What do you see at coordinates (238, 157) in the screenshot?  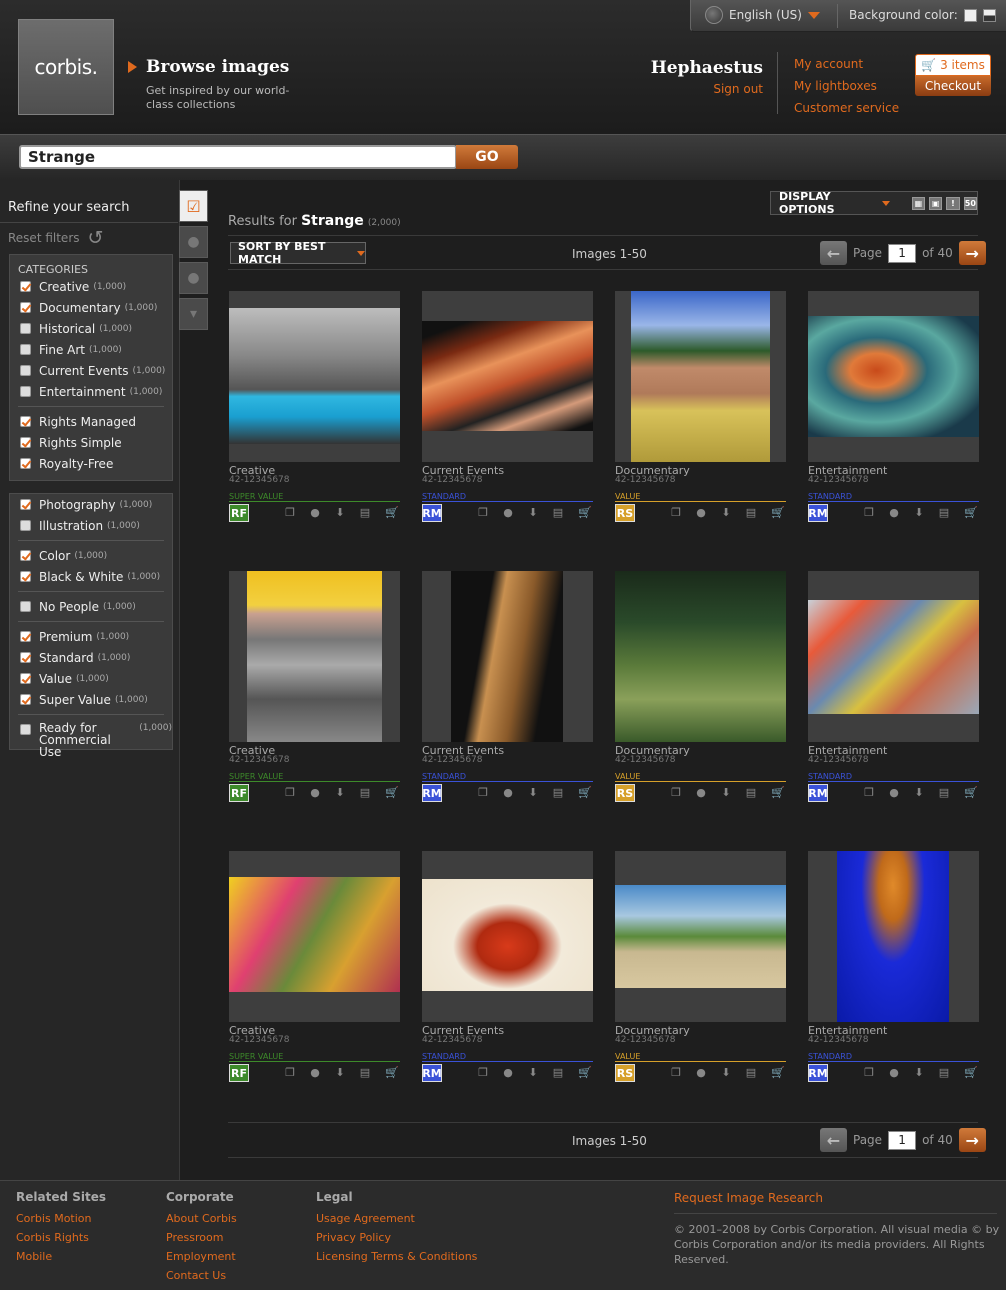 I see `search-input: Strange` at bounding box center [238, 157].